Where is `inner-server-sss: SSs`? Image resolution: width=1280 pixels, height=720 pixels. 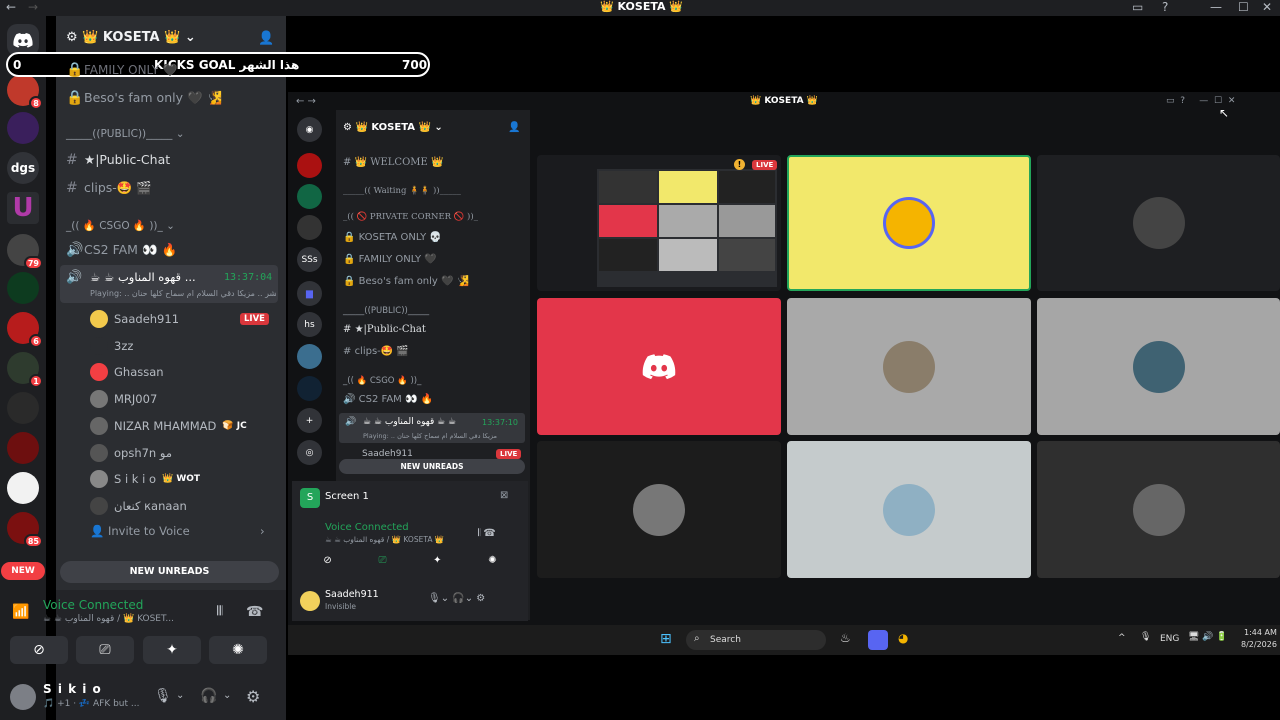
inner-server-sss: SSs is located at coordinates (309, 259).